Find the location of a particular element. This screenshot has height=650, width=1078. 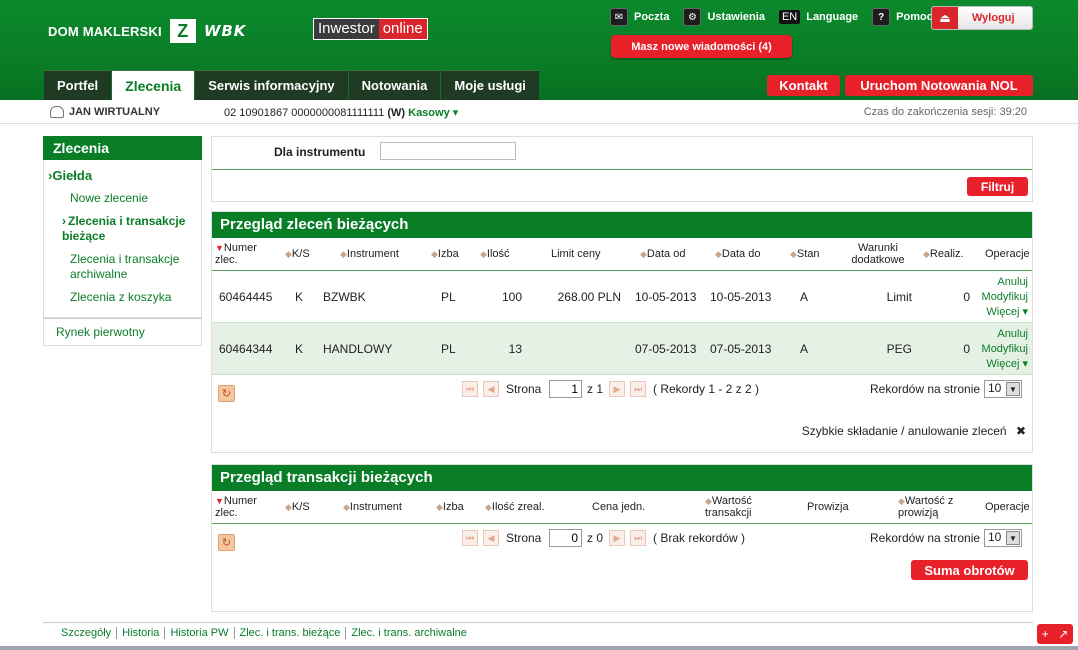

settings-label: Ustawienia is located at coordinates (736, 17).